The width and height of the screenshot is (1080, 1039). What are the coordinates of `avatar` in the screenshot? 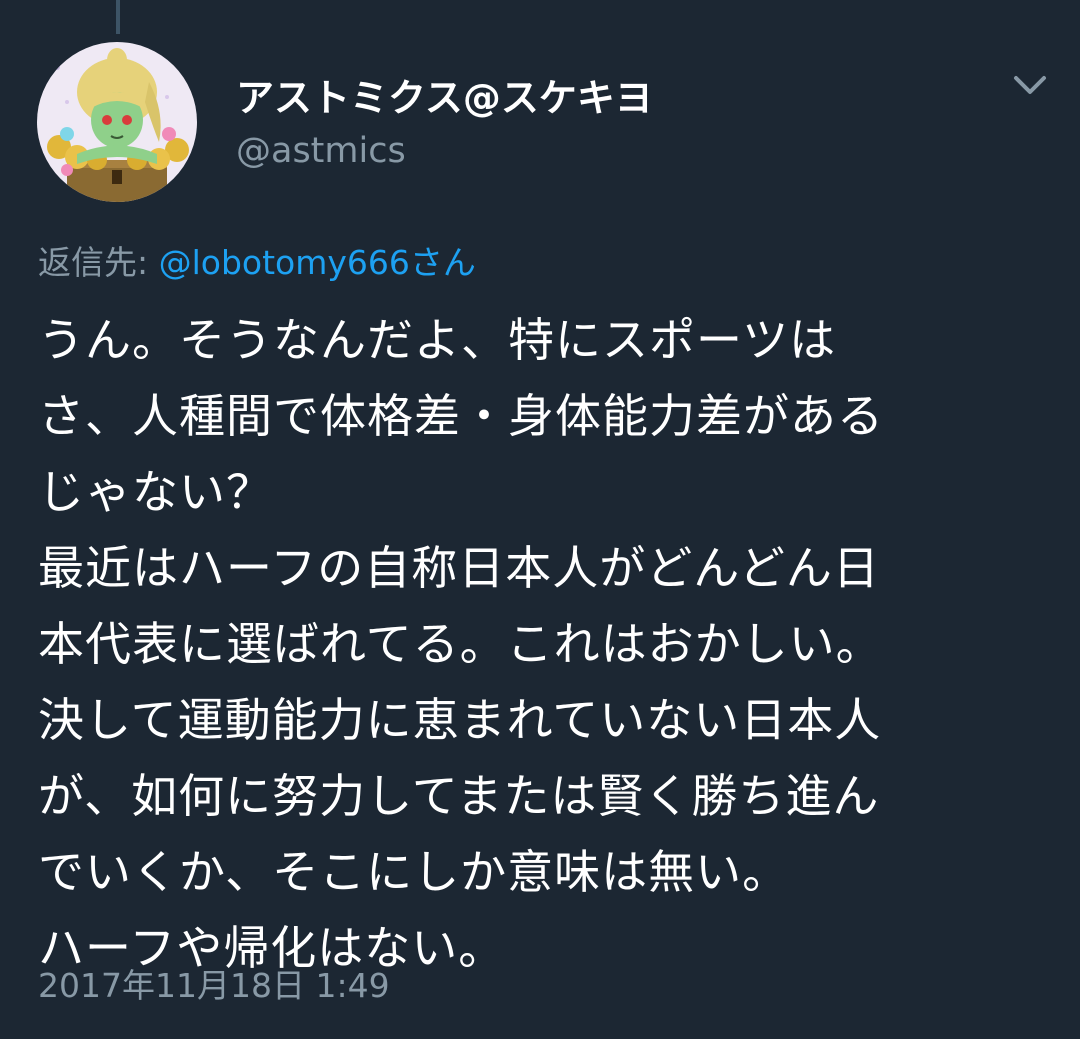 It's located at (117, 122).